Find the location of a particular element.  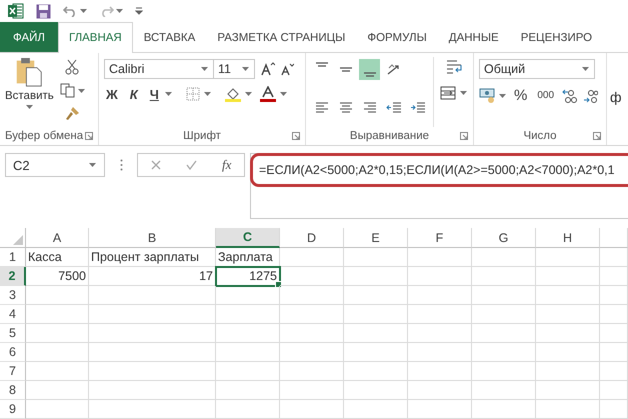

table-cell: 17 is located at coordinates (152, 276).